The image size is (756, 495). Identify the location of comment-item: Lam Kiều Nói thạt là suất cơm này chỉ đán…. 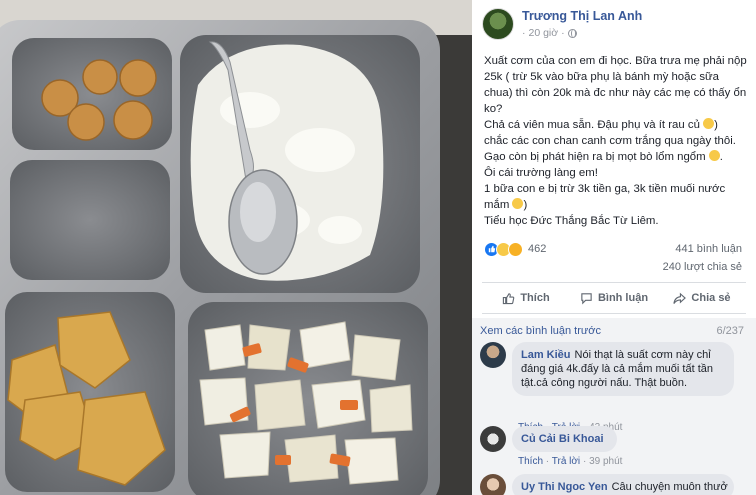
(615, 387).